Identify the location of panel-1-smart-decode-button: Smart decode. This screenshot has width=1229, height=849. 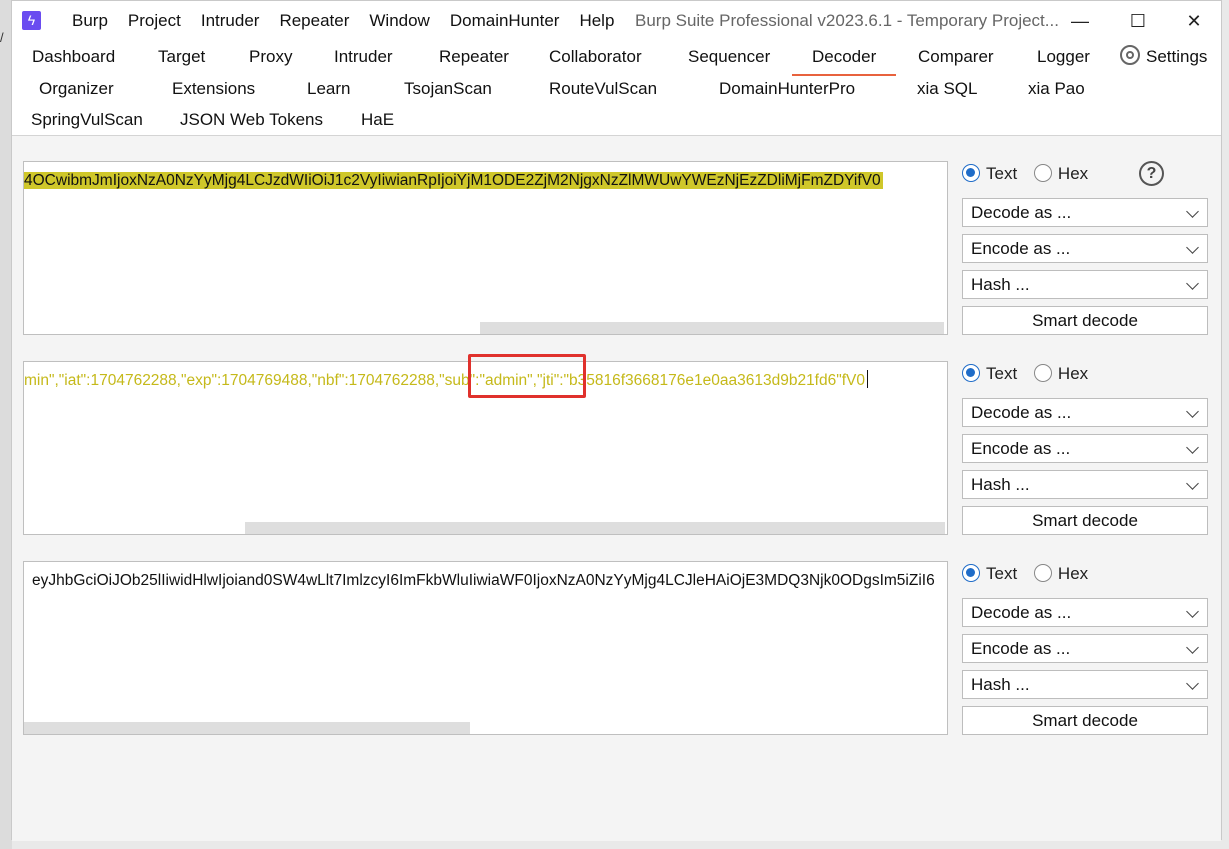
(1085, 320).